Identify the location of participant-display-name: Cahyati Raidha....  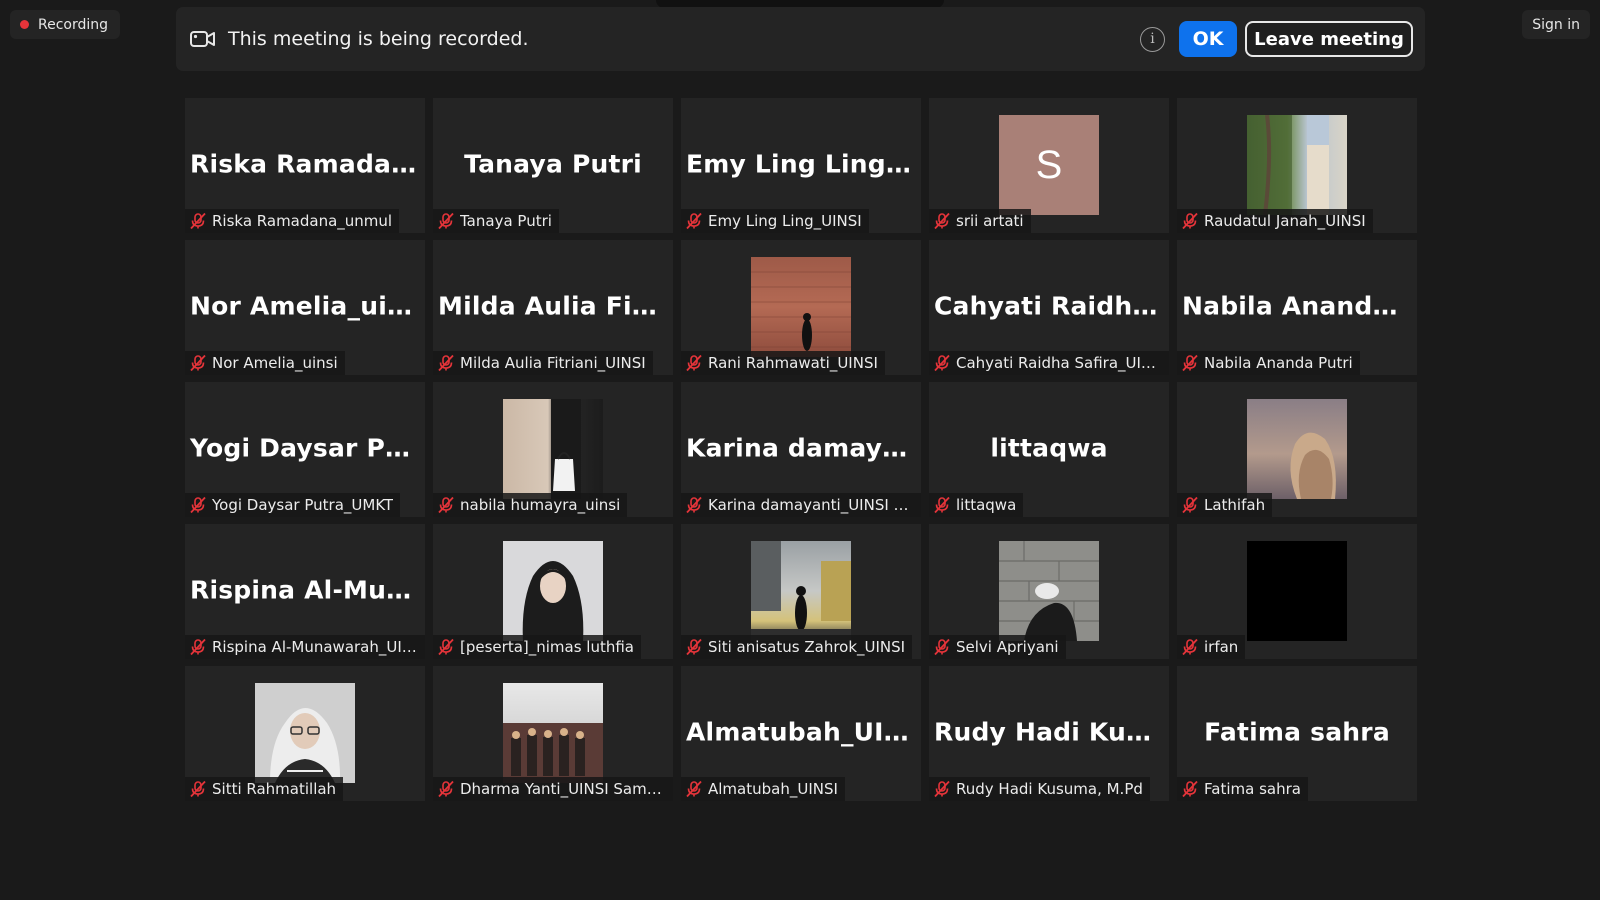
(1051, 306).